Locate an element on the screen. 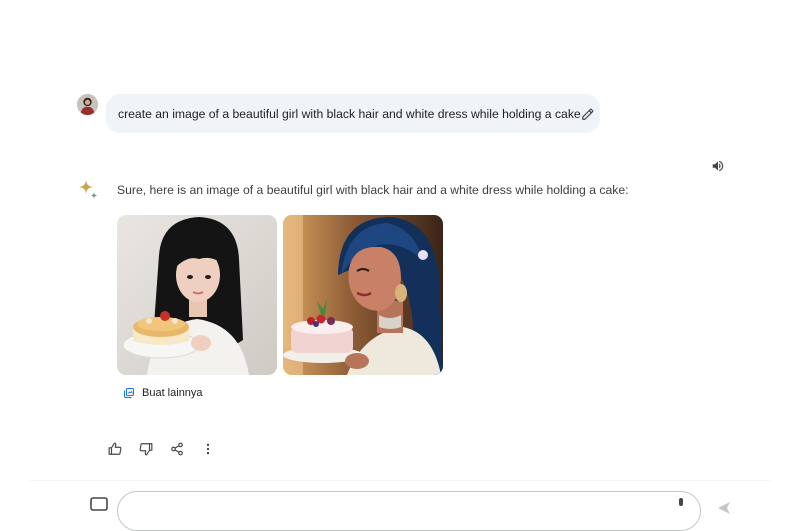 The width and height of the screenshot is (800, 531). send-icon is located at coordinates (724, 508).